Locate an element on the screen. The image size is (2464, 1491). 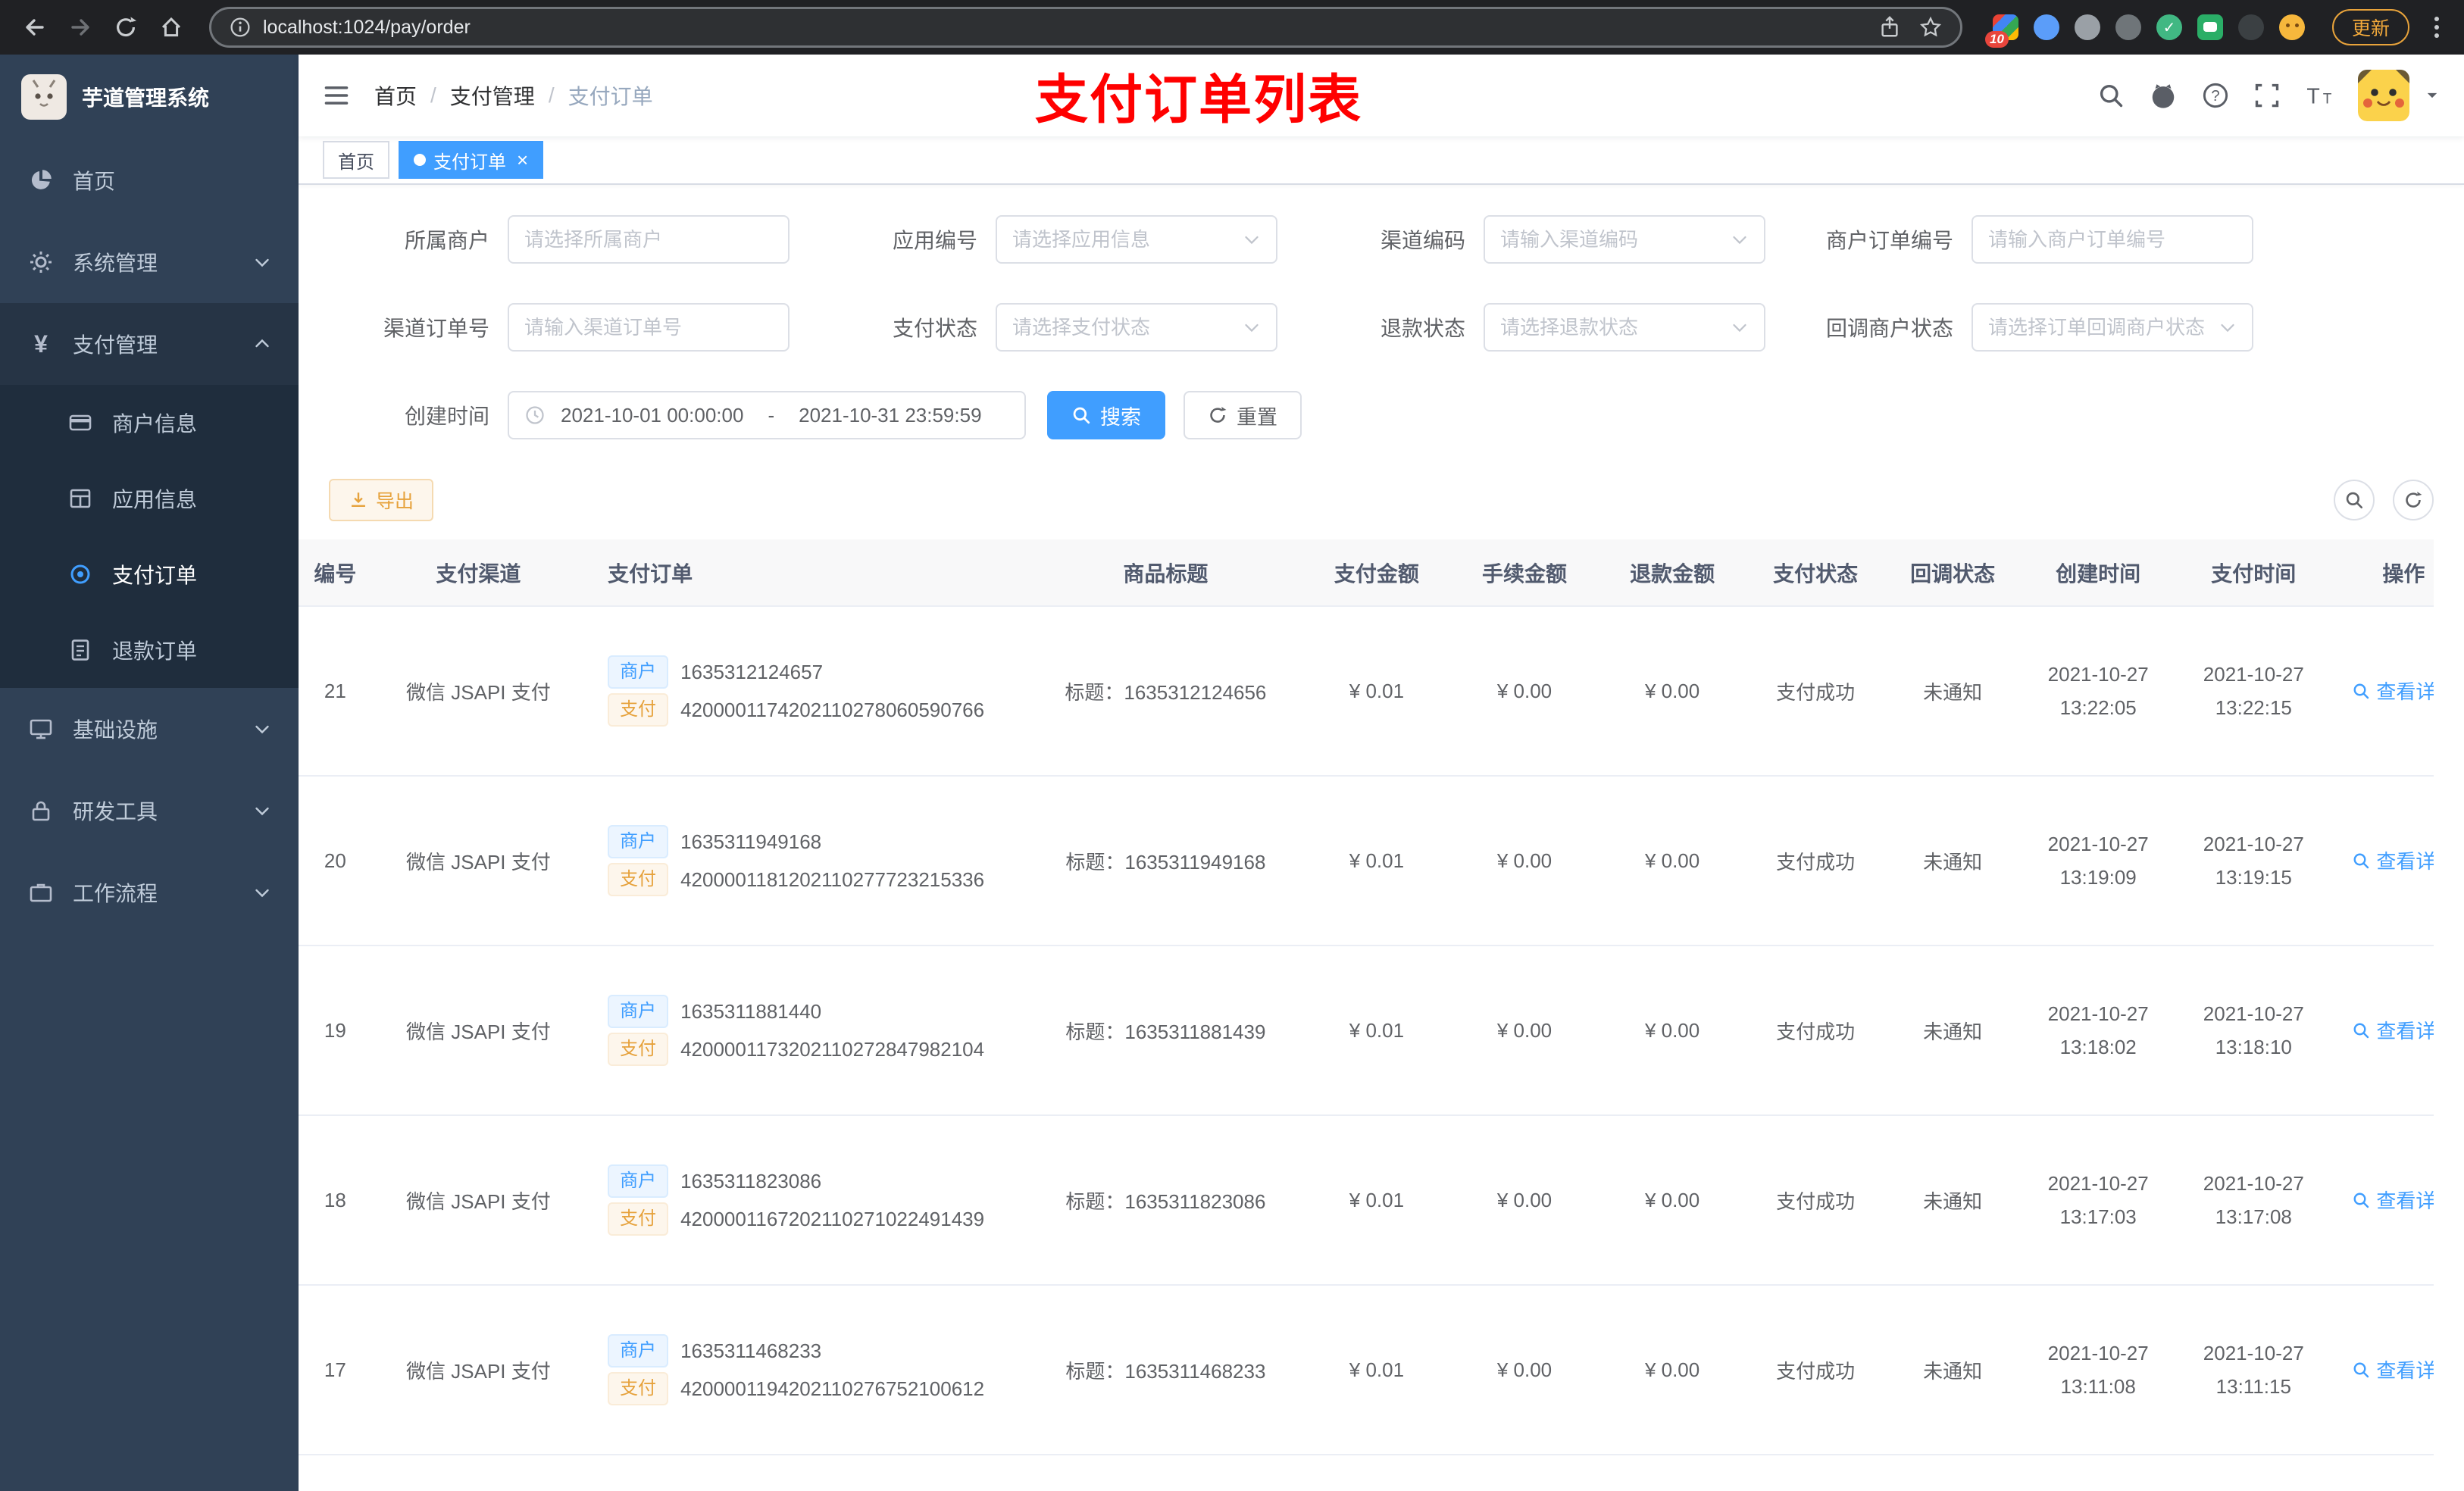
tab-home: 首页 is located at coordinates (356, 160).